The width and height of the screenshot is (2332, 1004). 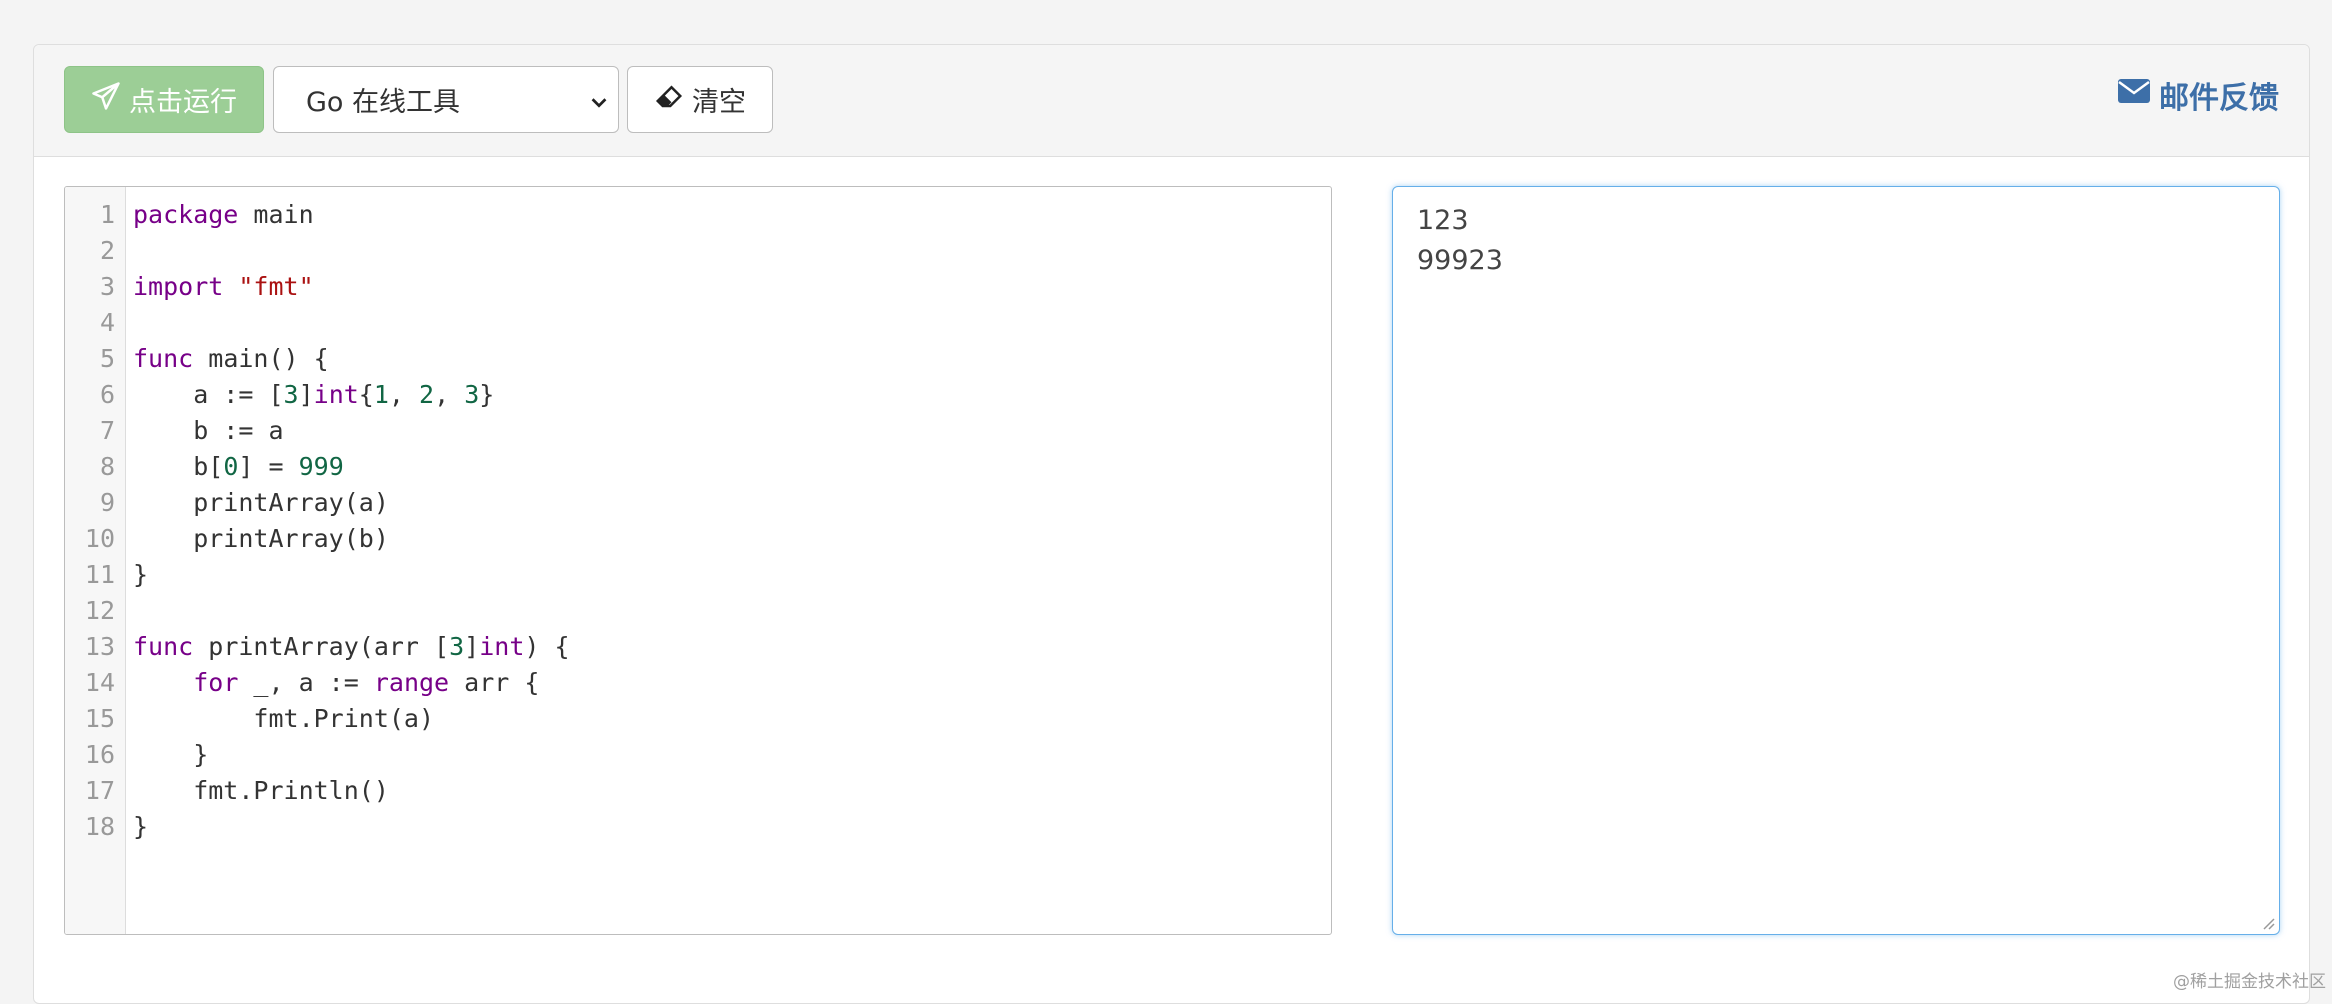 What do you see at coordinates (2134, 95) in the screenshot?
I see `envelope-icon` at bounding box center [2134, 95].